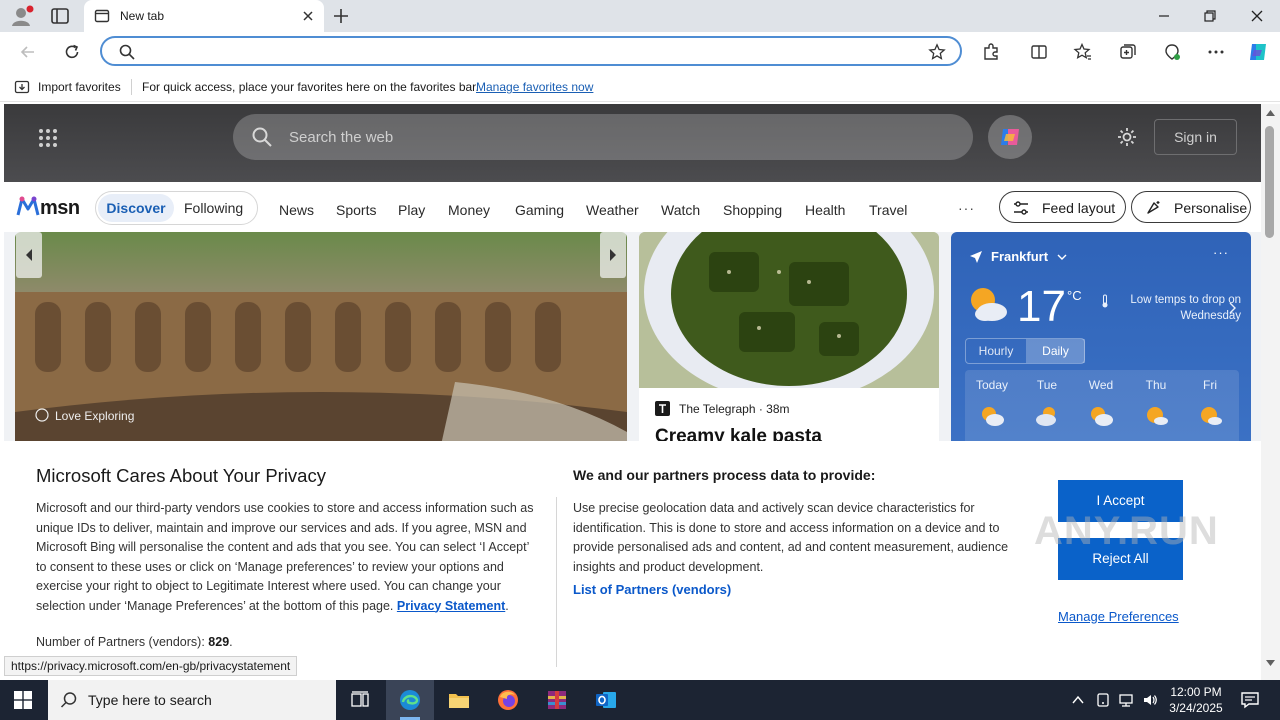 The image size is (1280, 720). I want to click on carousel-next-button, so click(613, 255).